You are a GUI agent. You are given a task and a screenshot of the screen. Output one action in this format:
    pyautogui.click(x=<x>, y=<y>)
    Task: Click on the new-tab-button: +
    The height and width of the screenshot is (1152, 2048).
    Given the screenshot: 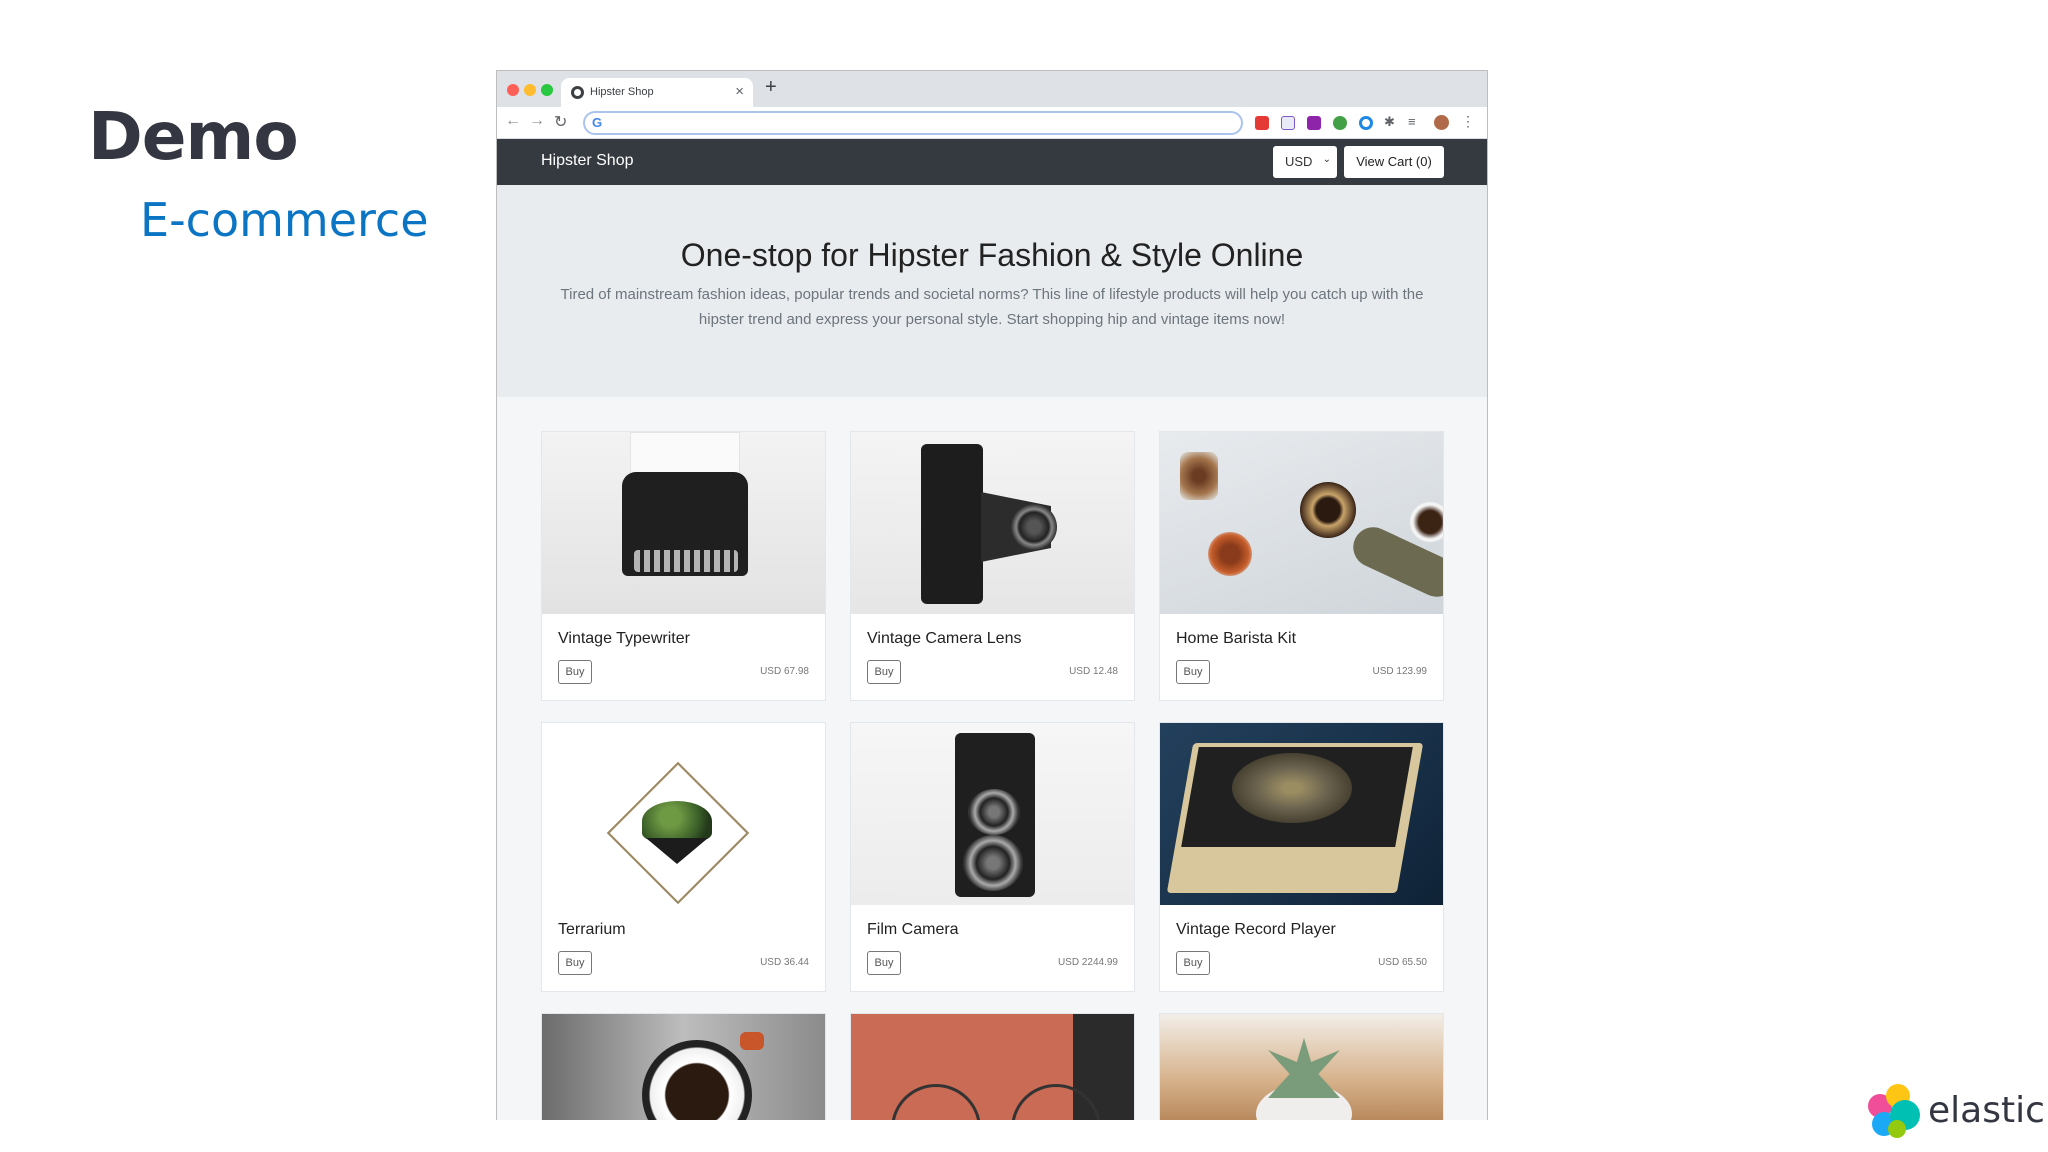 What is the action you would take?
    pyautogui.click(x=771, y=87)
    